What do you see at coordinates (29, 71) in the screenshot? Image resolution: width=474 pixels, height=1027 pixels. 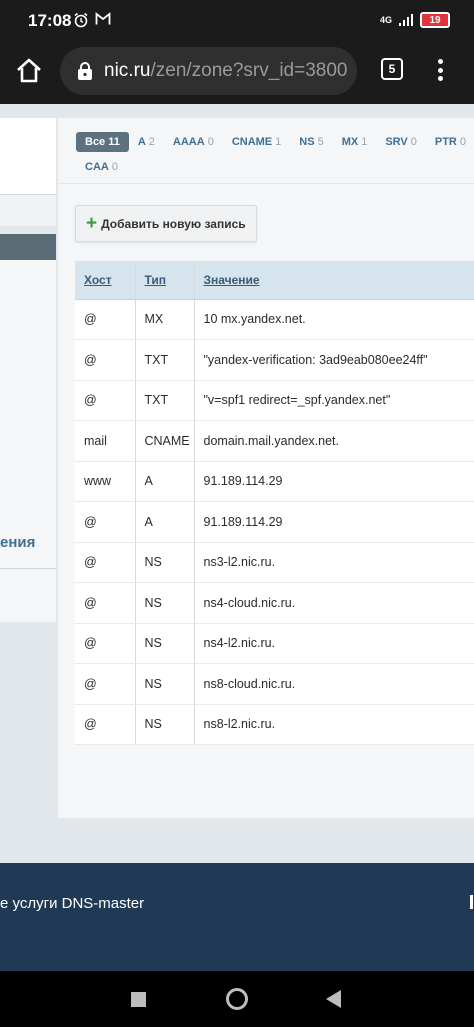 I see `home-icon` at bounding box center [29, 71].